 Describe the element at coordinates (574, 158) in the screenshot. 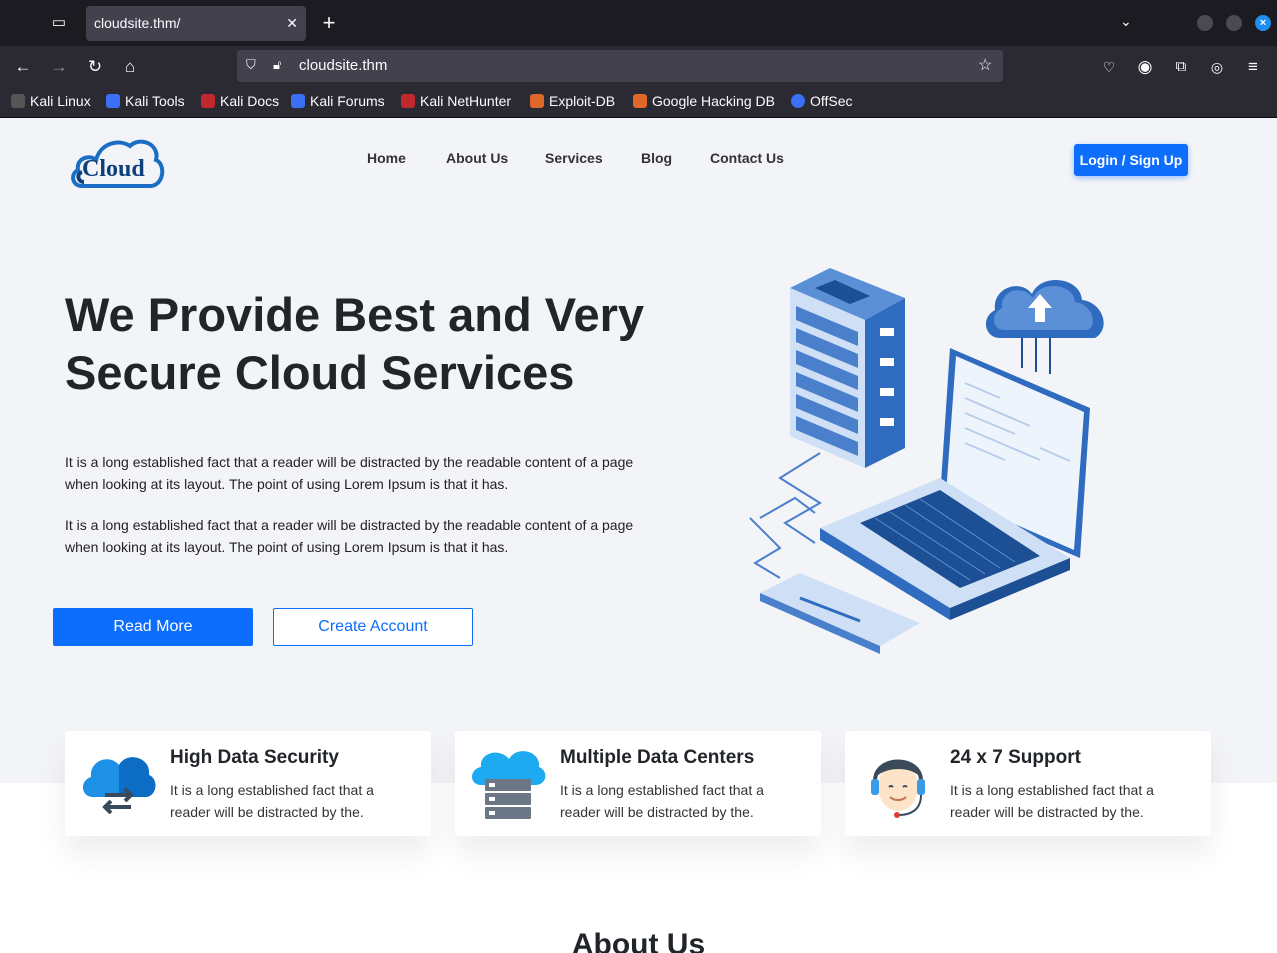

I see `nav-services: Services` at that location.